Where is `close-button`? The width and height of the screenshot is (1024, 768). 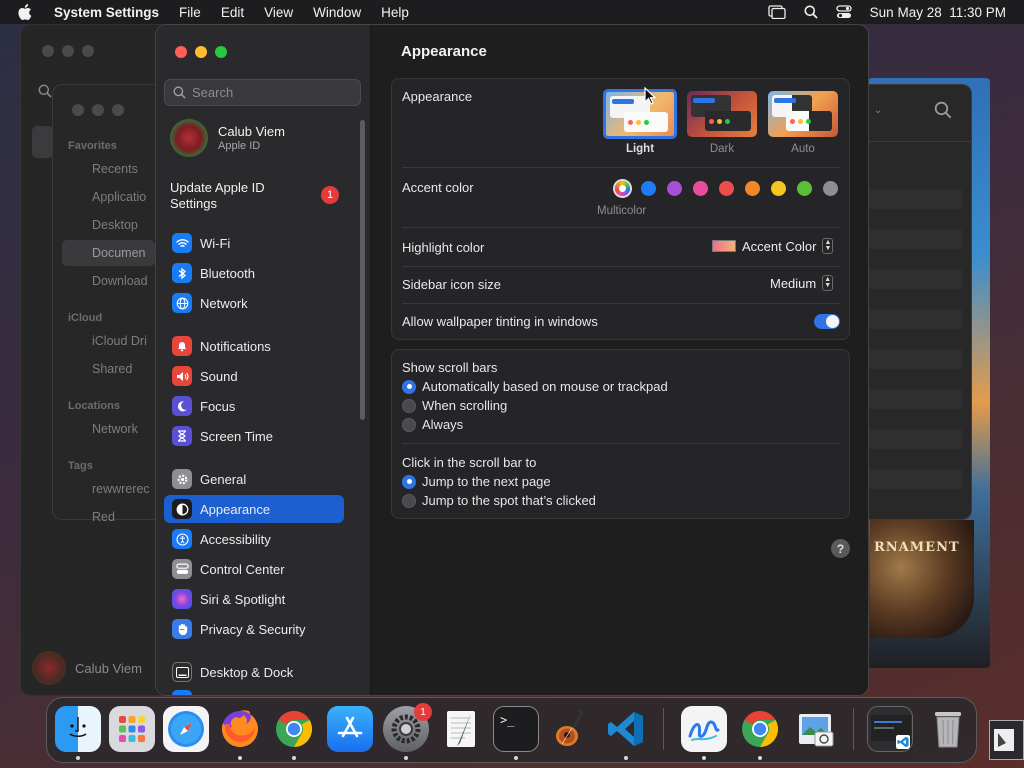 close-button is located at coordinates (181, 52).